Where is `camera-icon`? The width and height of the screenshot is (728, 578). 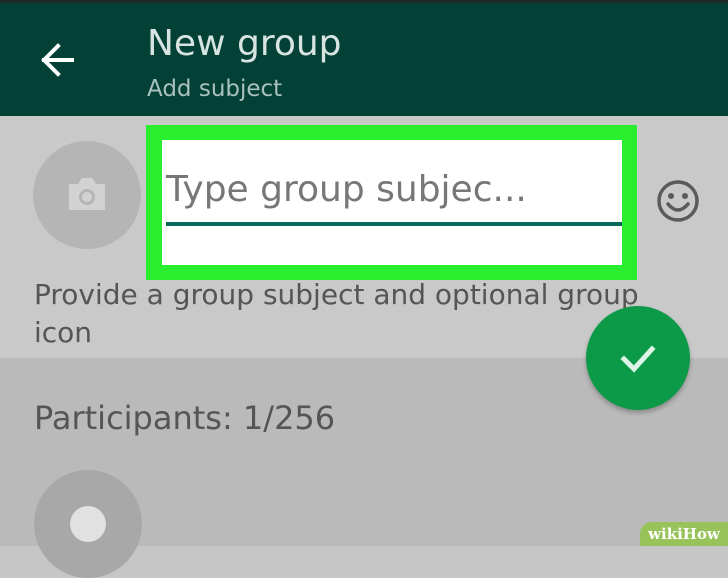 camera-icon is located at coordinates (87, 194).